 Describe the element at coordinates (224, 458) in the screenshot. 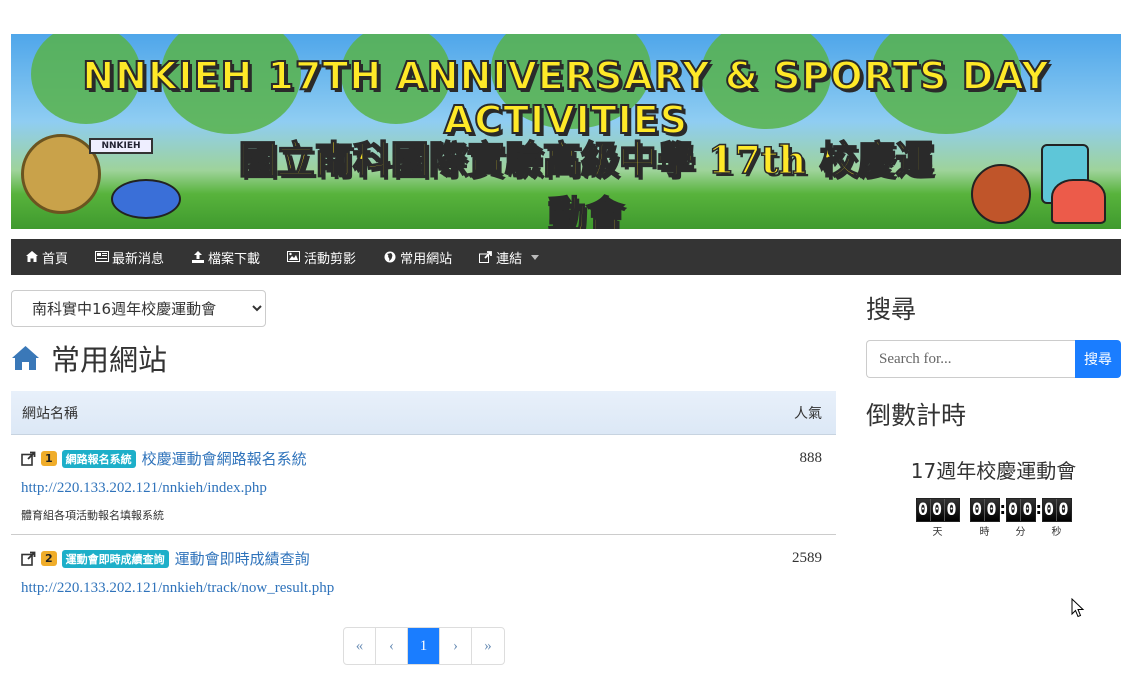

I see `site-name-link: 校慶運動會網路報名系統` at that location.